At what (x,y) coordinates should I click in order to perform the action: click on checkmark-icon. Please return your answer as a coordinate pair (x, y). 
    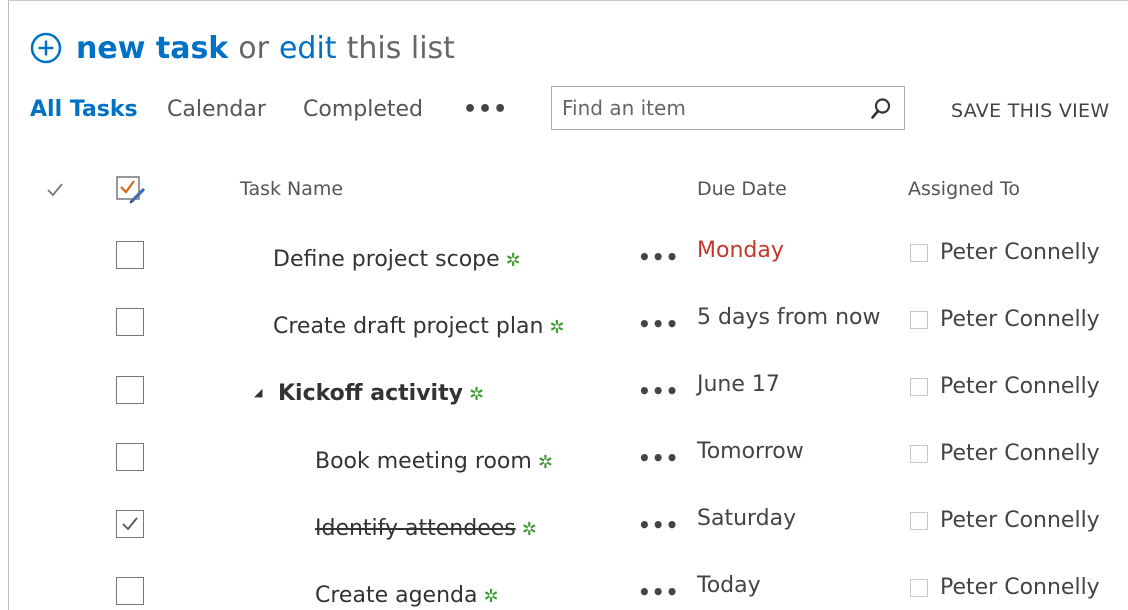
    Looking at the image, I should click on (130, 524).